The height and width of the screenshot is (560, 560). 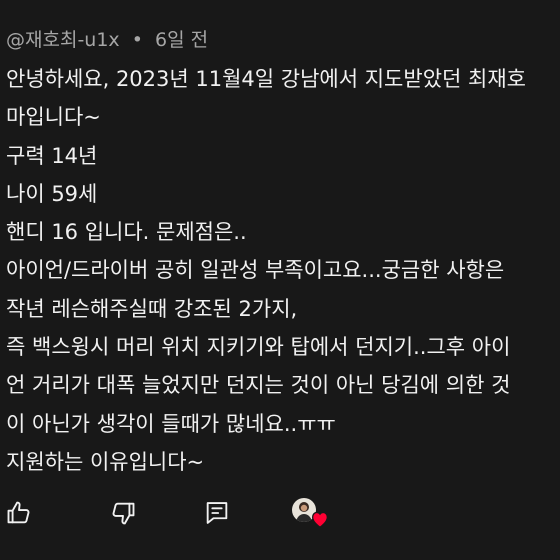 I want to click on reply-button, so click(x=217, y=513).